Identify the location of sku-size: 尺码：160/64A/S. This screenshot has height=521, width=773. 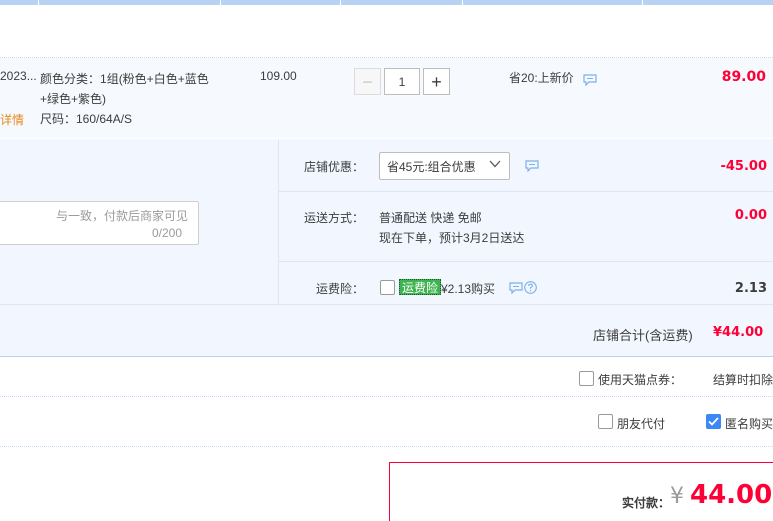
(86, 119).